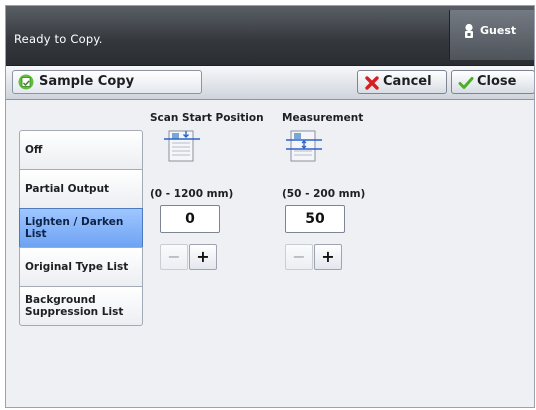 The height and width of the screenshot is (410, 536). What do you see at coordinates (328, 257) in the screenshot?
I see `measurement-increase-button: +` at bounding box center [328, 257].